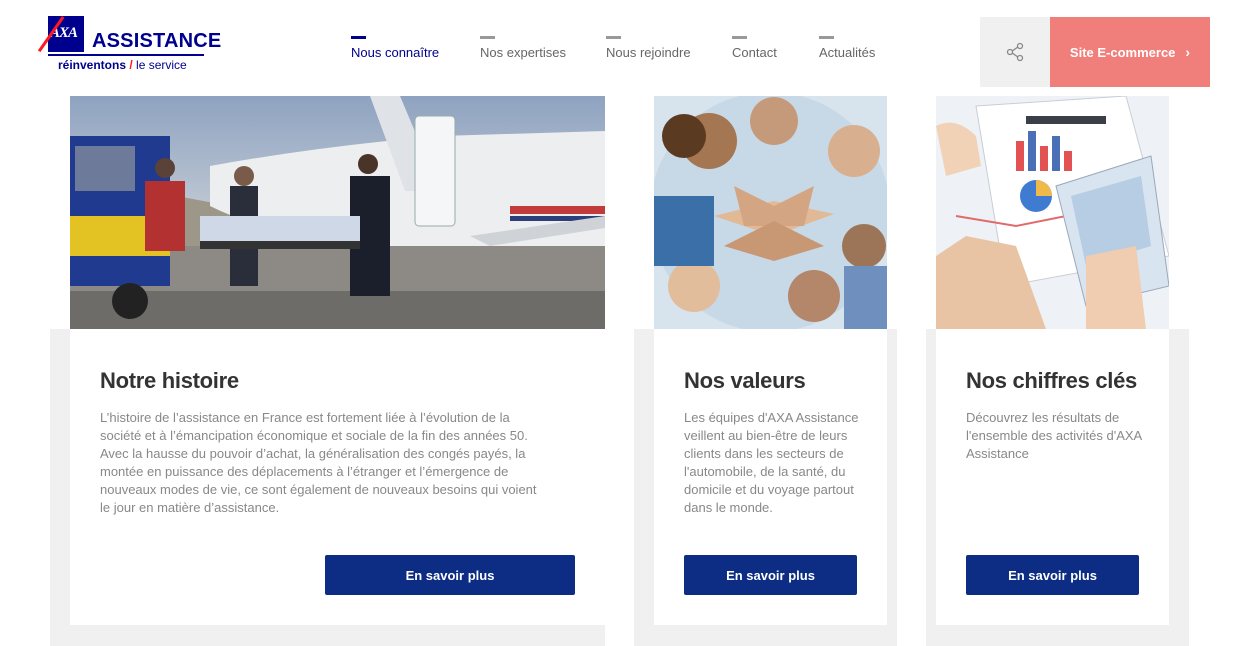 This screenshot has height=646, width=1241. Describe the element at coordinates (169, 380) in the screenshot. I see `card-title: Notre histoire` at that location.